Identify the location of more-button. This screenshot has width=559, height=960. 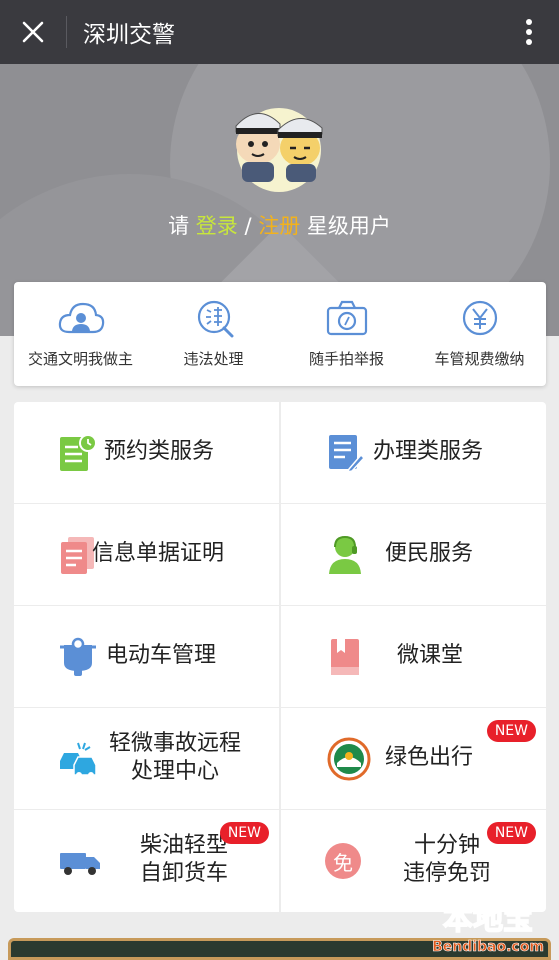
(529, 32).